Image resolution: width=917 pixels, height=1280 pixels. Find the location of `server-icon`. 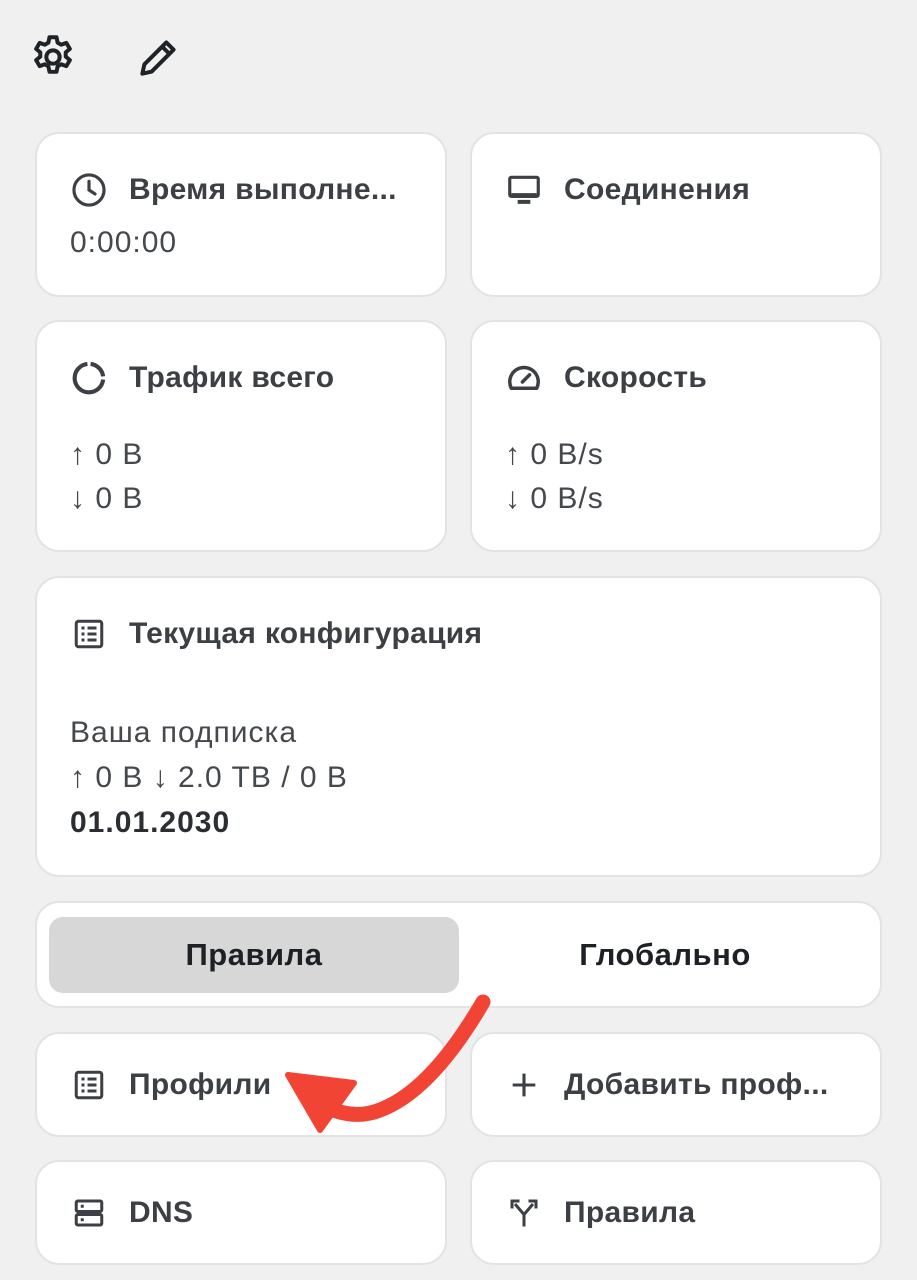

server-icon is located at coordinates (89, 1213).